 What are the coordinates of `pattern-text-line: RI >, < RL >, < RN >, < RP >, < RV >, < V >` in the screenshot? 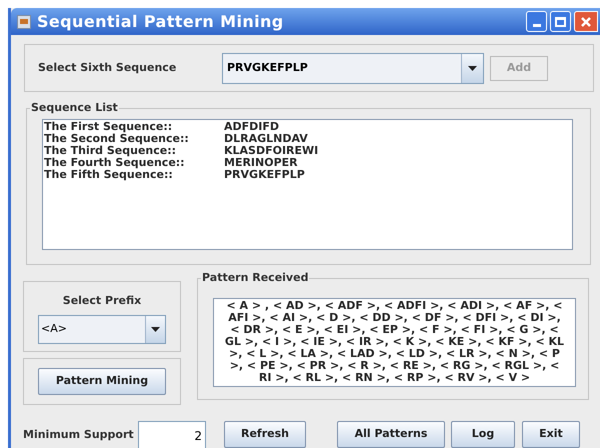 It's located at (394, 378).